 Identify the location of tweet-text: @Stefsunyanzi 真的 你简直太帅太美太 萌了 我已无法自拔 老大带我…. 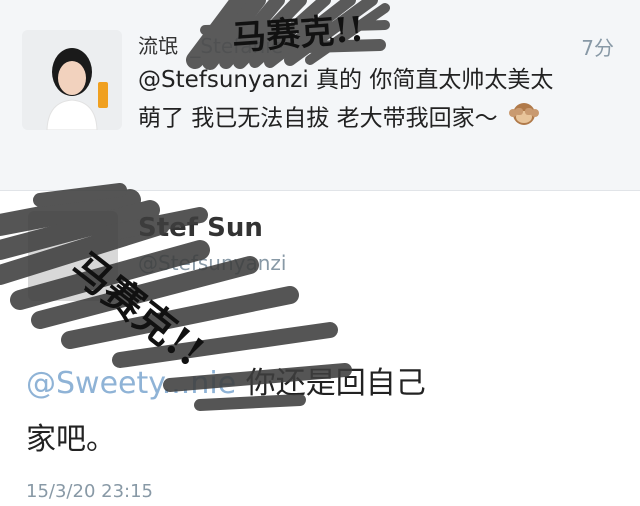
(373, 100).